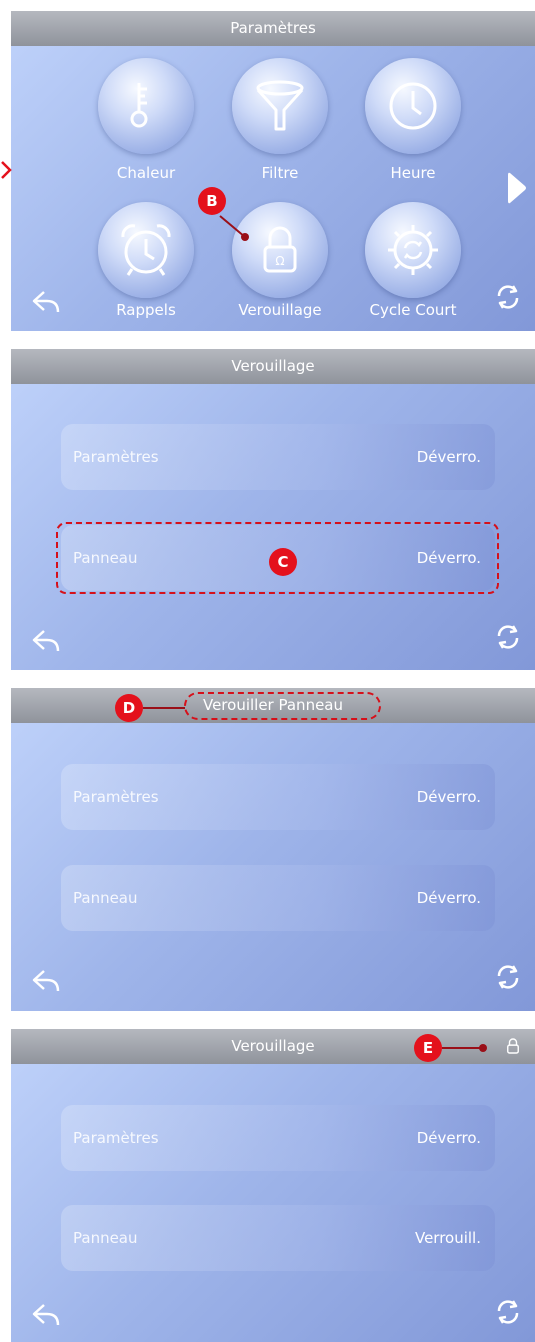  I want to click on callout-b-dot, so click(245, 237).